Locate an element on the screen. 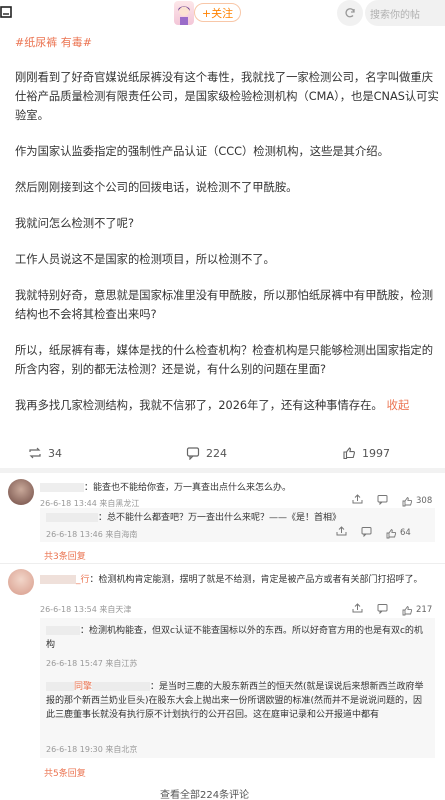 The height and width of the screenshot is (800, 445). follow-label: +关注 is located at coordinates (217, 13).